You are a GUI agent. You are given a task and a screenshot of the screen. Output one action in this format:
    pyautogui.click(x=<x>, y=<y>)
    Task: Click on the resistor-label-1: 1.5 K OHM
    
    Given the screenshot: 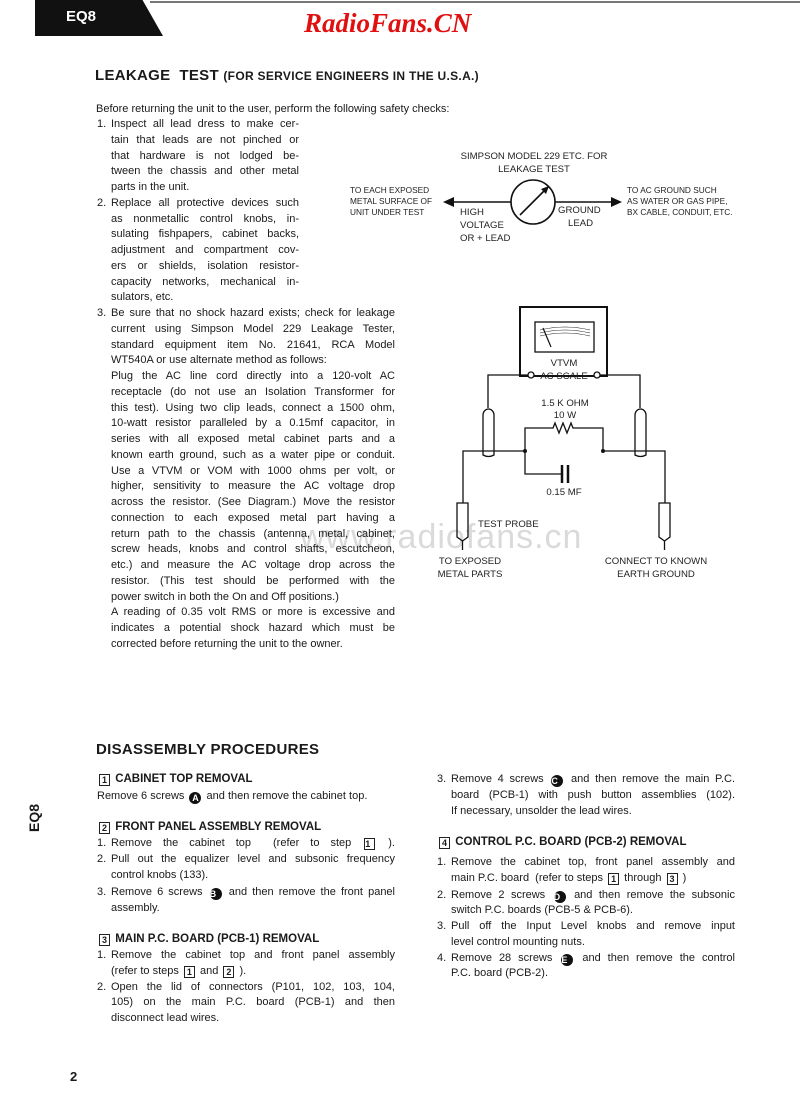 What is the action you would take?
    pyautogui.click(x=564, y=403)
    